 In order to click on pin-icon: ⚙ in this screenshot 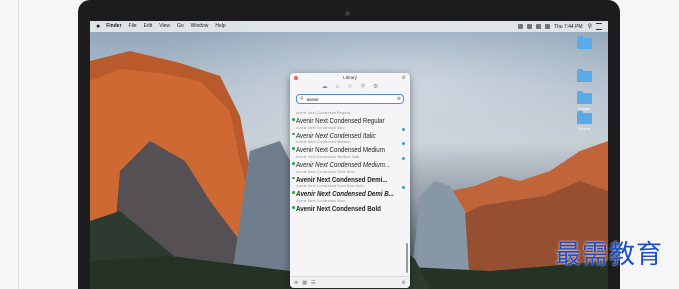, I will do `click(404, 78)`.